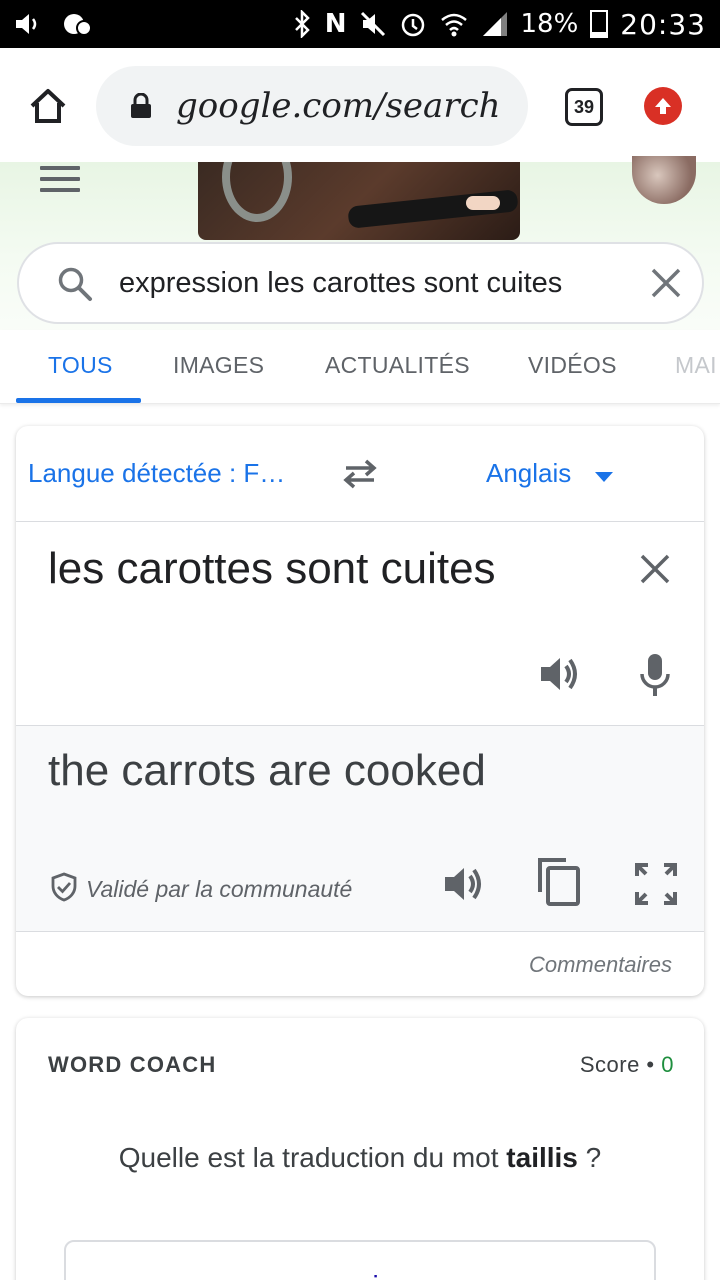 This screenshot has width=720, height=1280. I want to click on answer-option-button: coppice, so click(360, 1260).